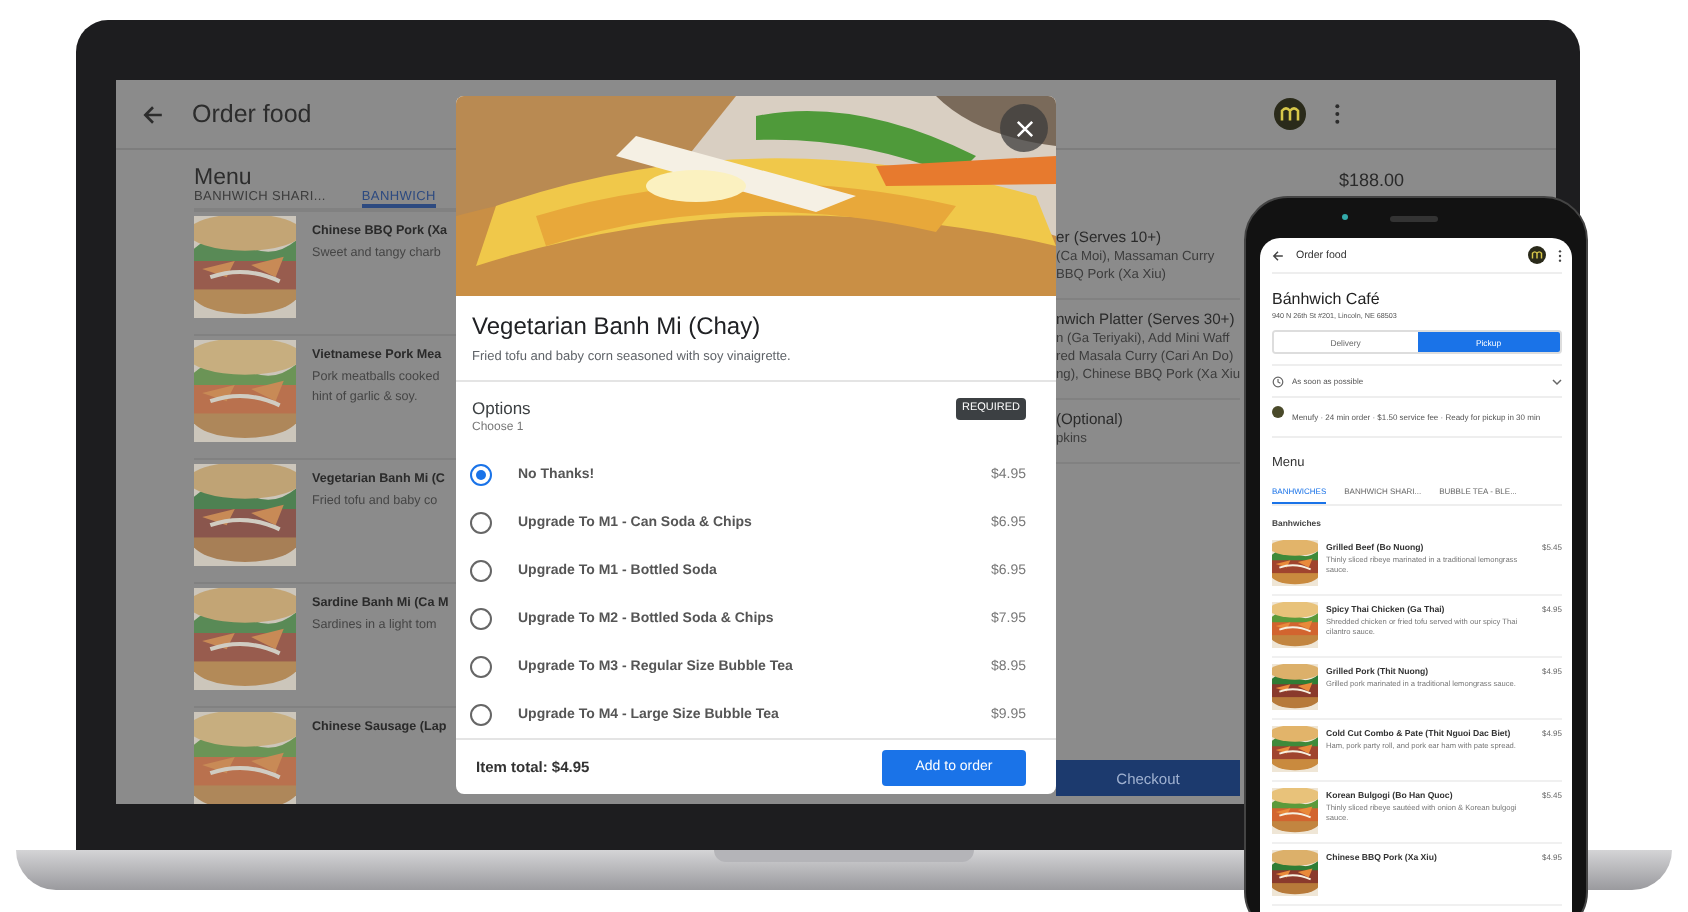 Image resolution: width=1688 pixels, height=912 pixels. I want to click on page-title: Order food, so click(253, 114).